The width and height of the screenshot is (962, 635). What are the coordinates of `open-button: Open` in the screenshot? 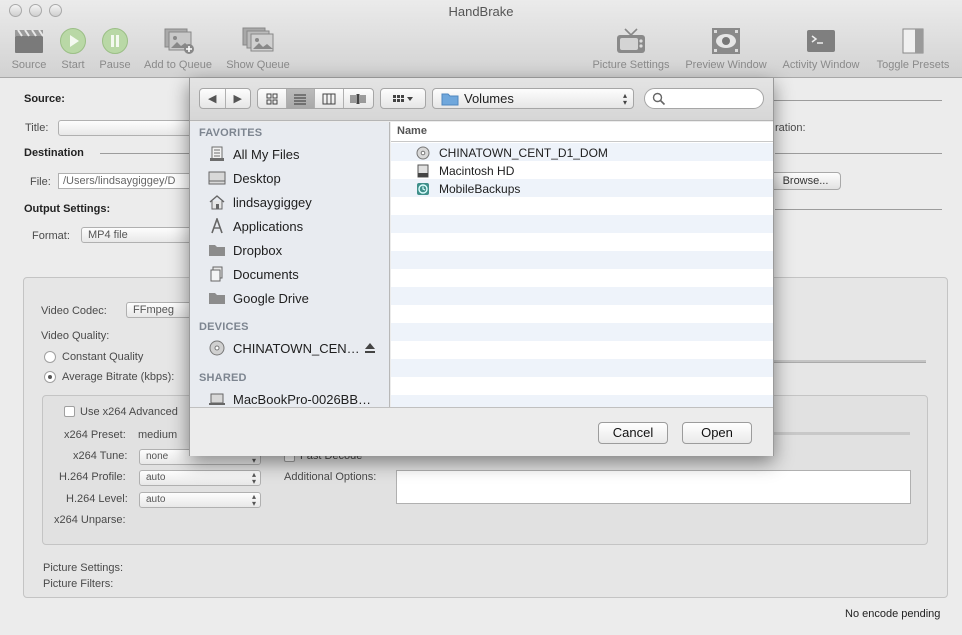 It's located at (717, 433).